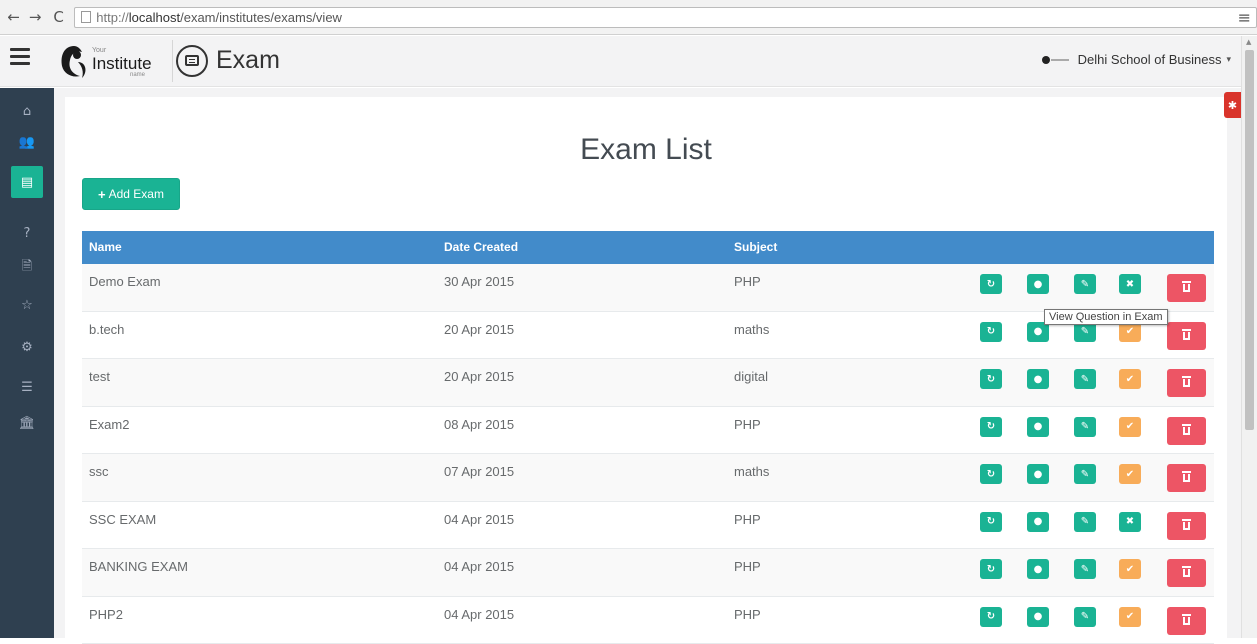 The width and height of the screenshot is (1257, 644). What do you see at coordinates (112, 17) in the screenshot?
I see `url-prefix: http://` at bounding box center [112, 17].